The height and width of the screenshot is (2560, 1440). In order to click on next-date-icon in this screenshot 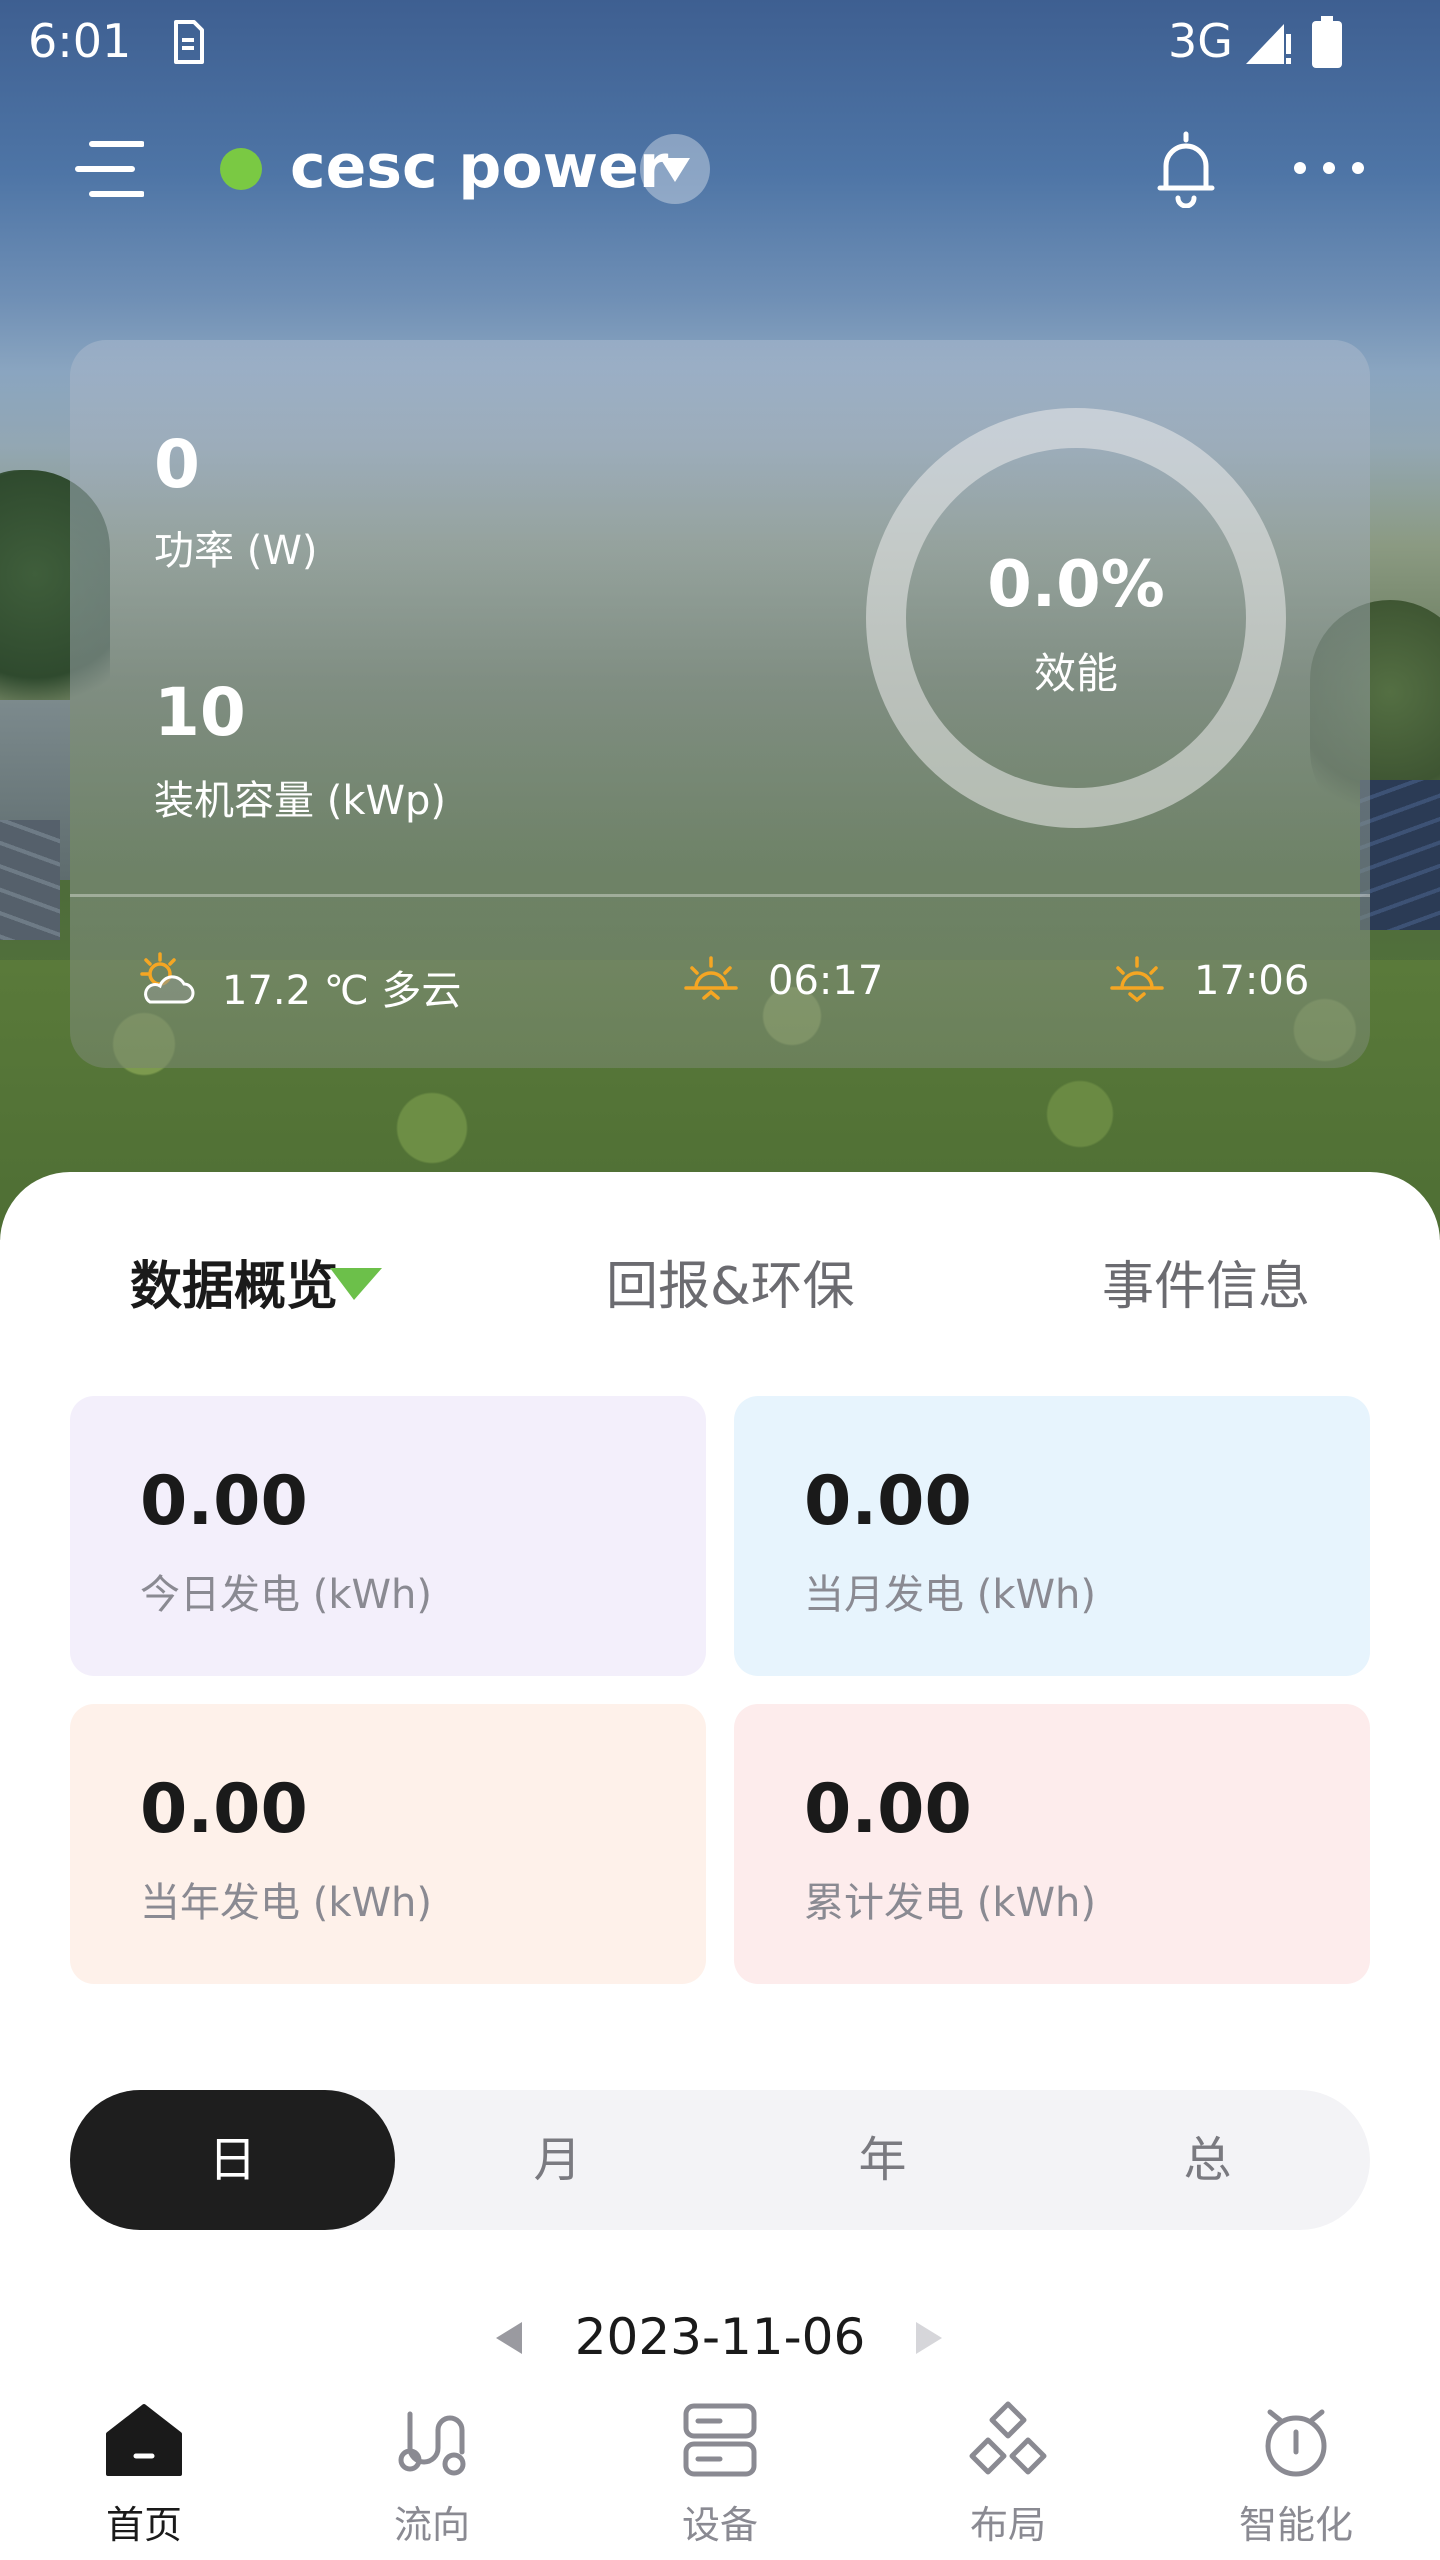, I will do `click(929, 2338)`.